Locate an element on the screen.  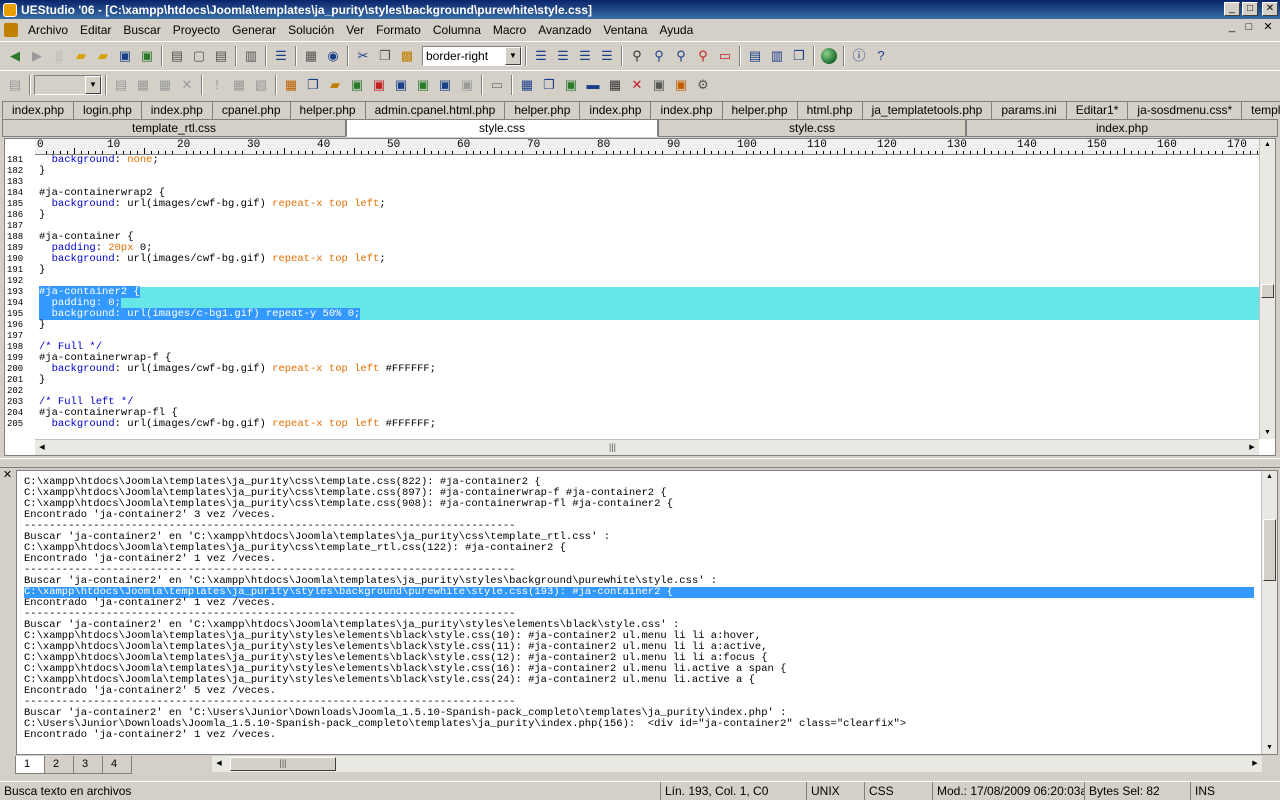
tag-list-icon: ▣ is located at coordinates (571, 85).